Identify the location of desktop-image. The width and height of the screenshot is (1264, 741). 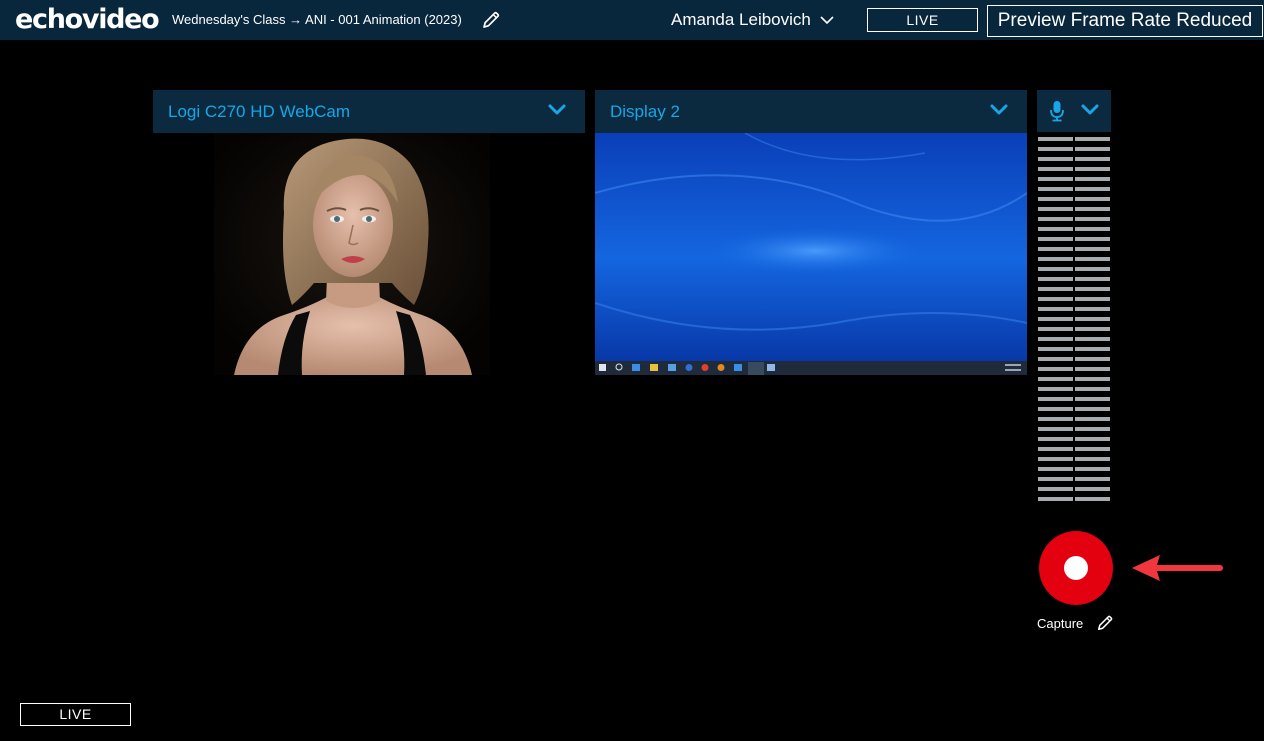
(811, 254).